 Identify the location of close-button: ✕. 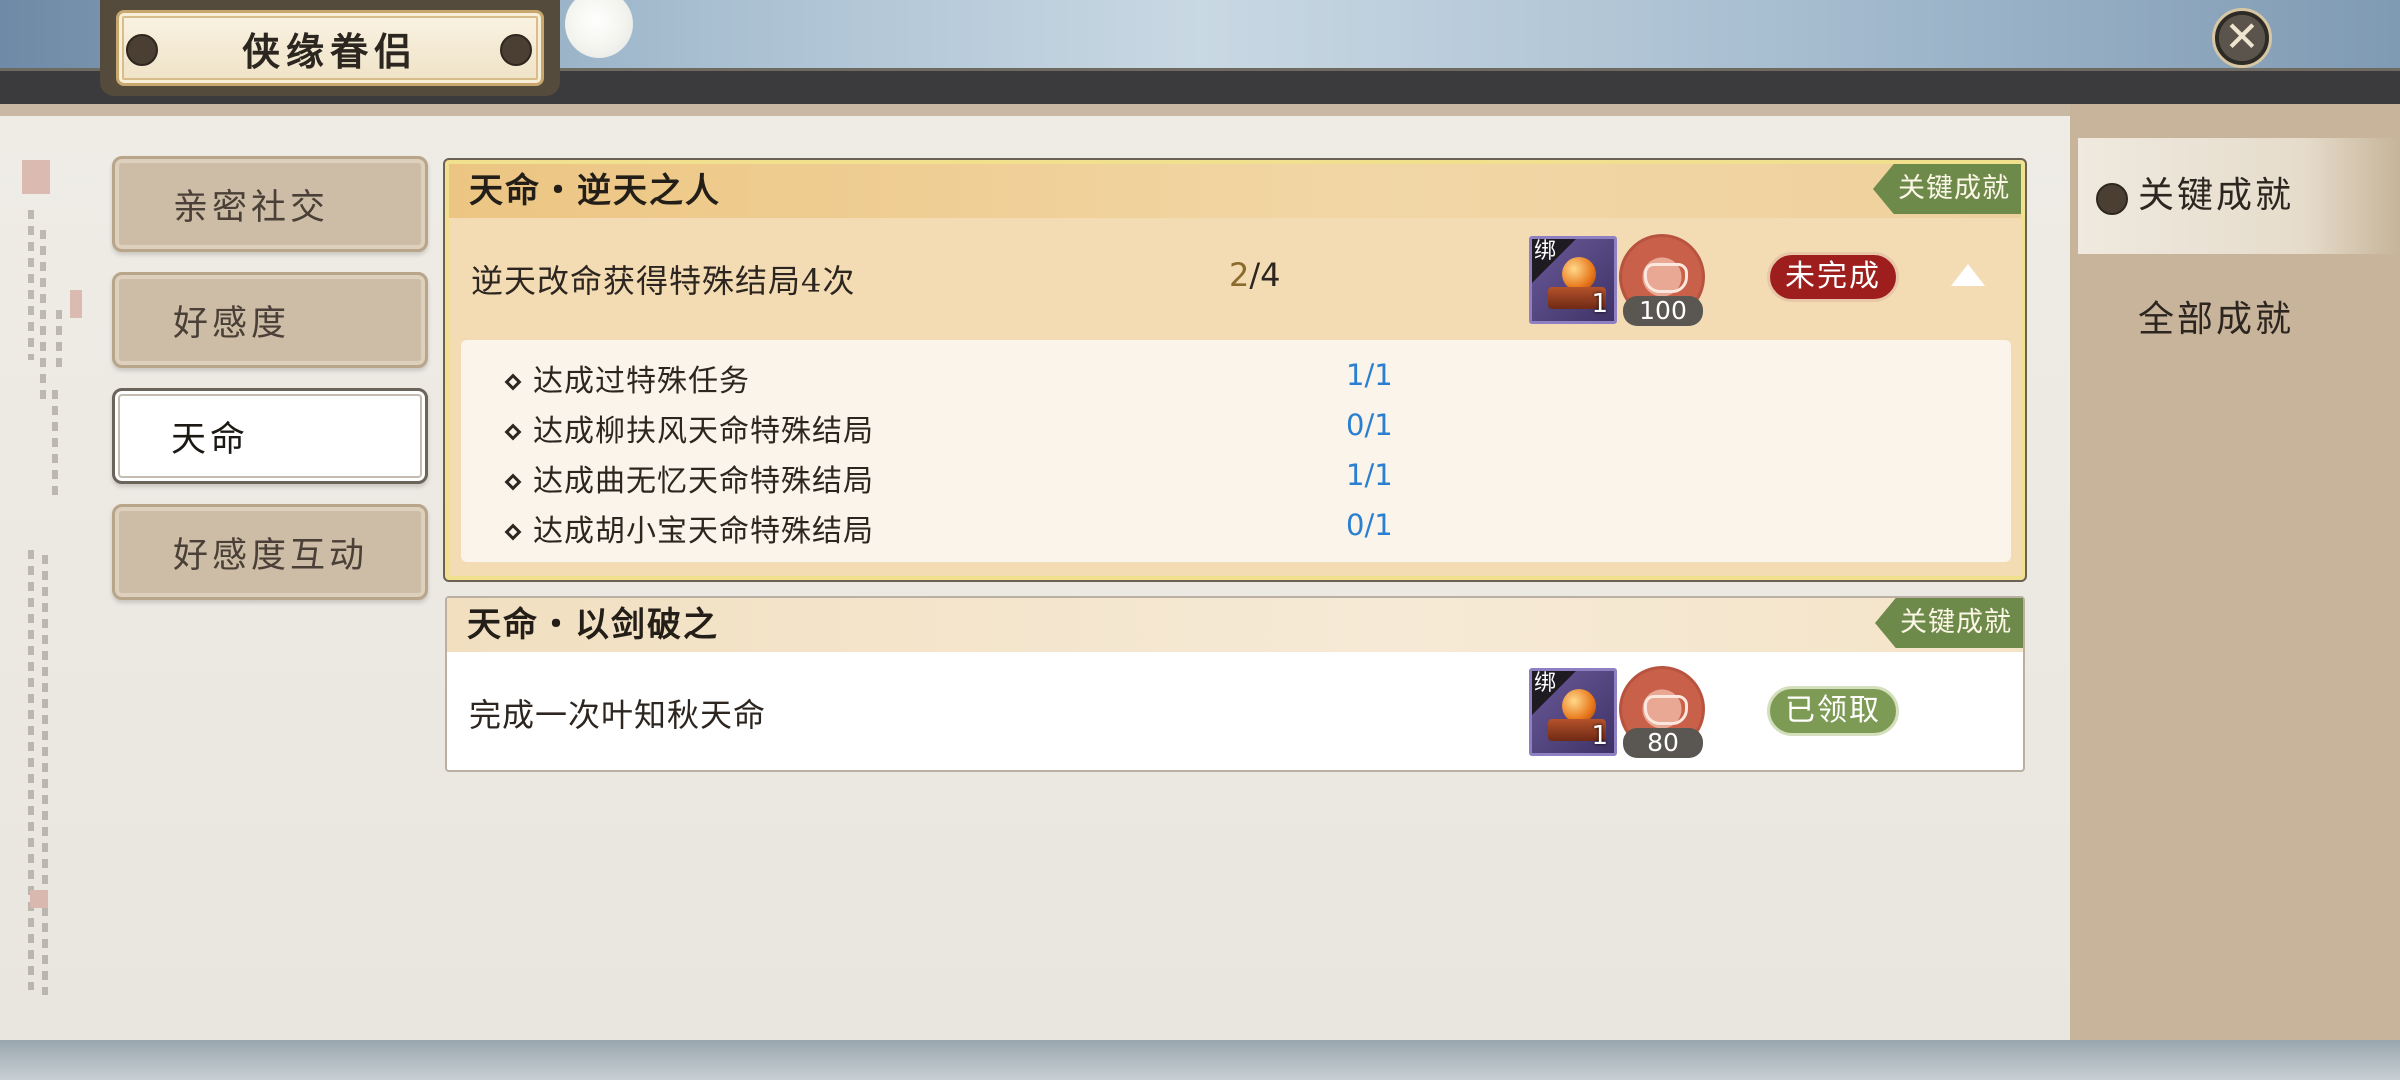
(2242, 38).